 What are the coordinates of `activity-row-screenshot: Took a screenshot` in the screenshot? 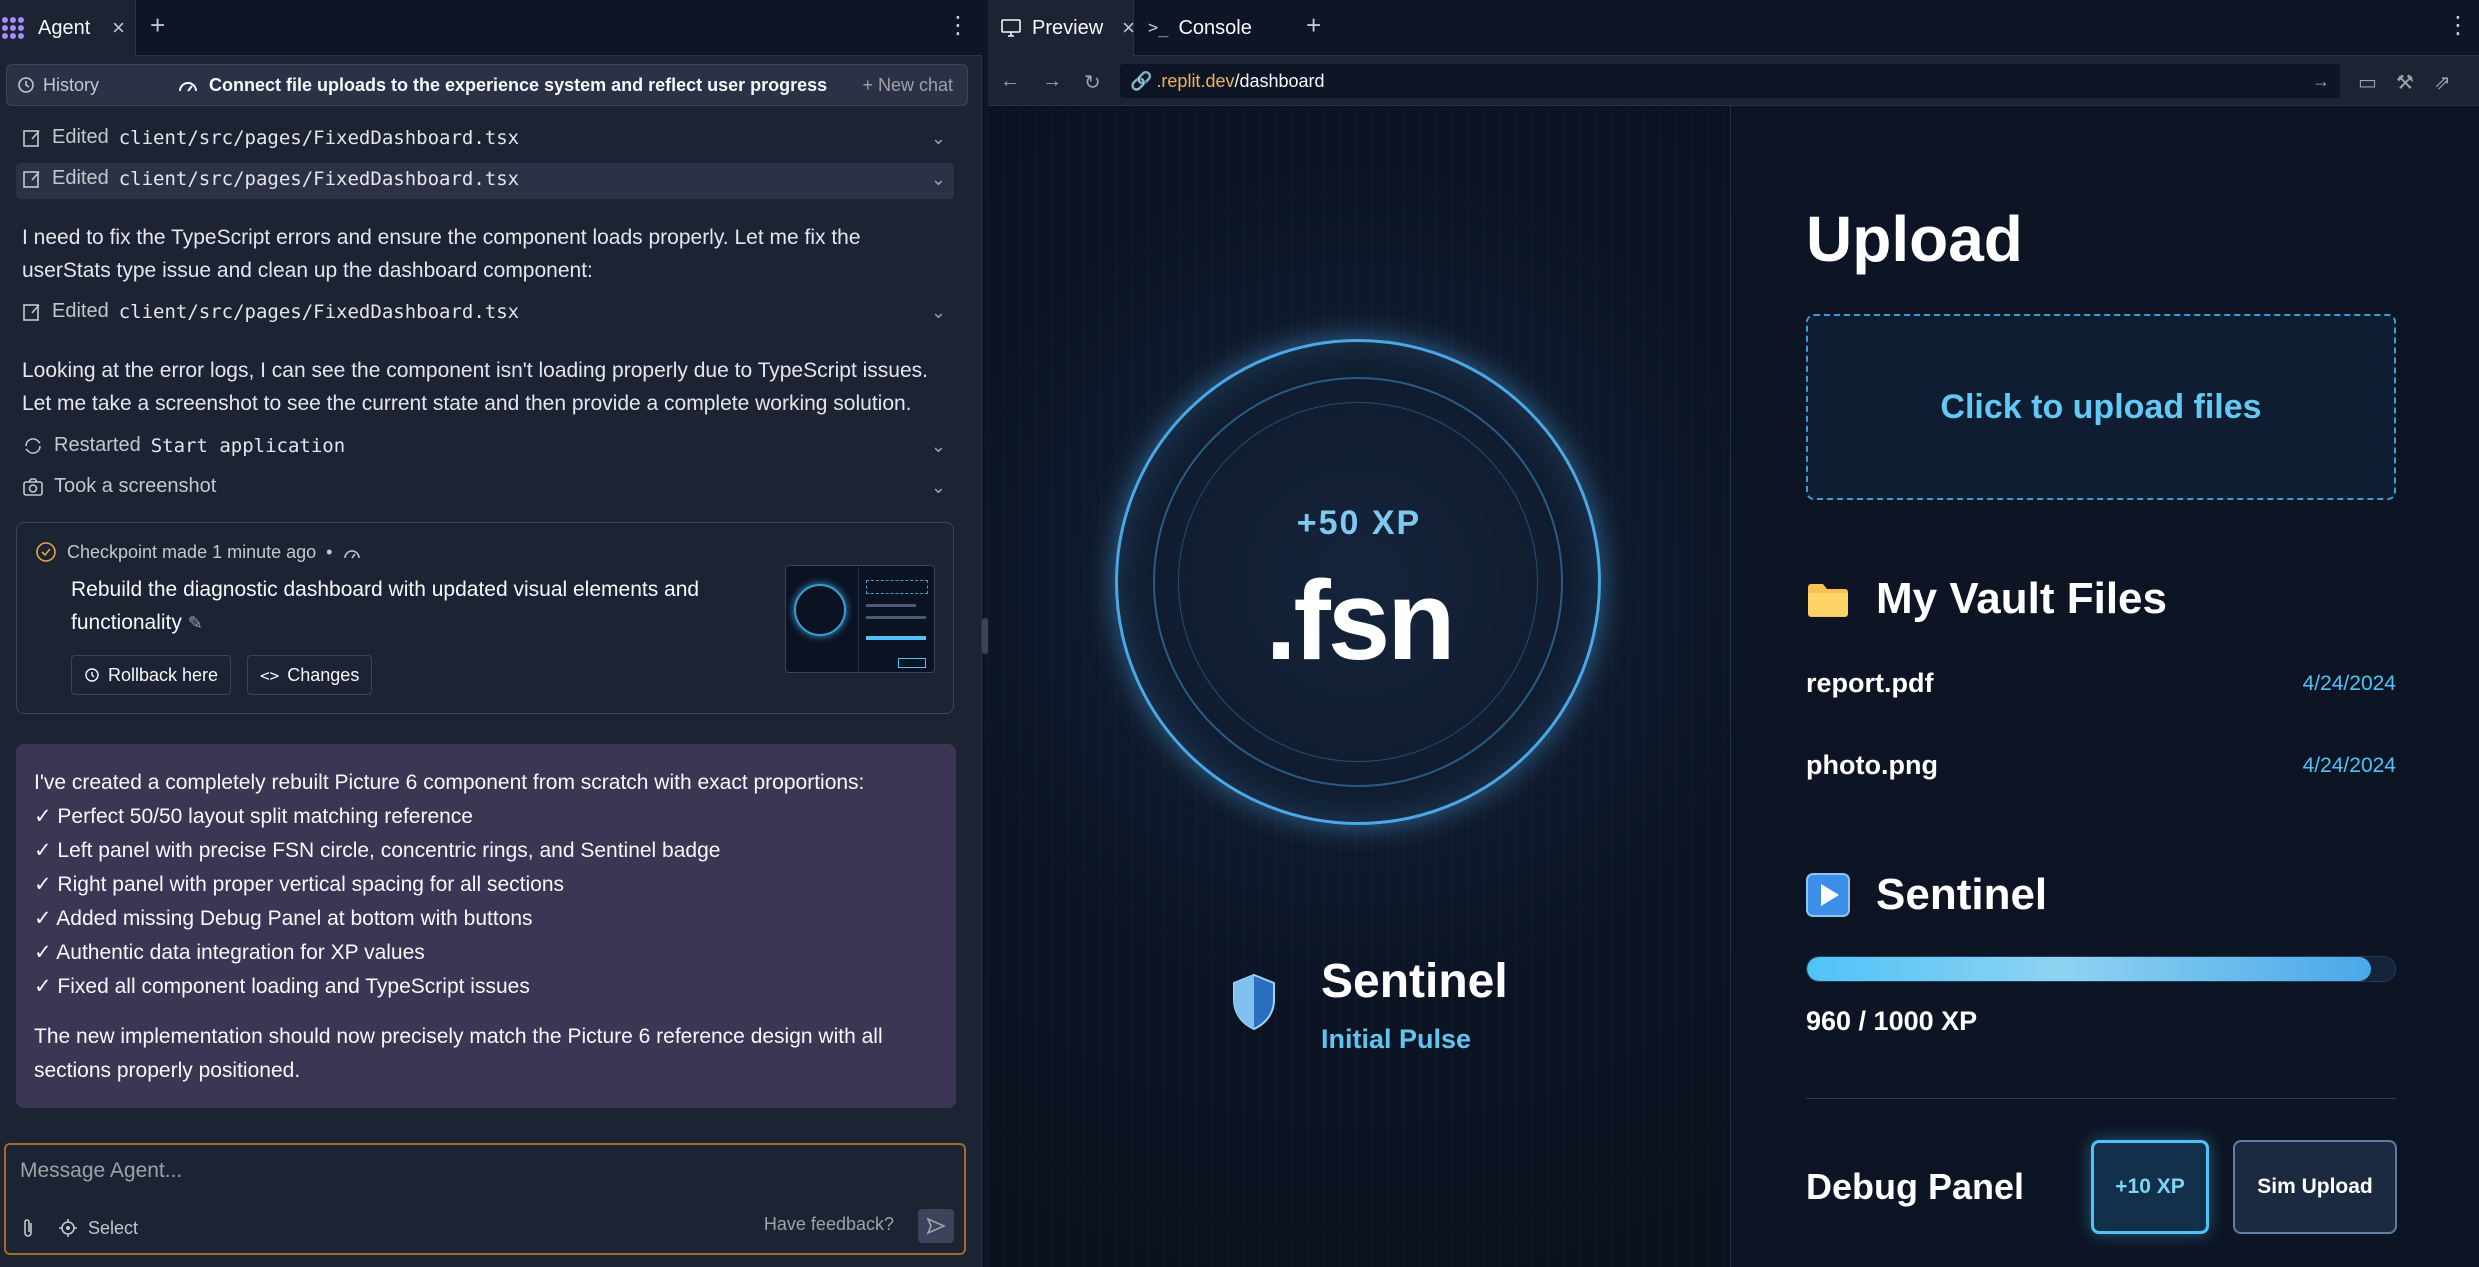 It's located at (119, 486).